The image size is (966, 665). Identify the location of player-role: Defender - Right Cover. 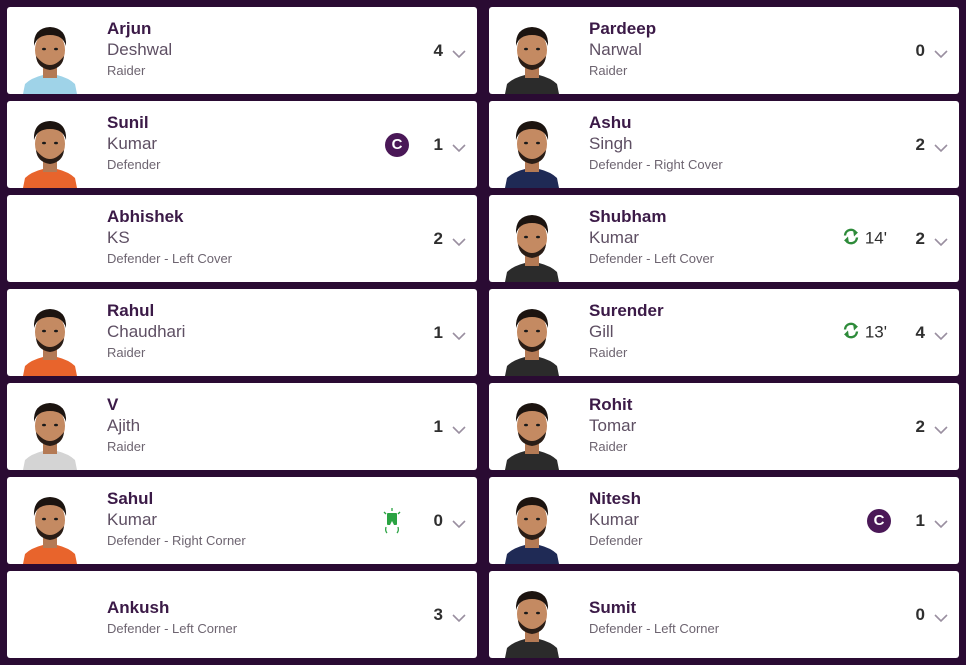
(656, 164).